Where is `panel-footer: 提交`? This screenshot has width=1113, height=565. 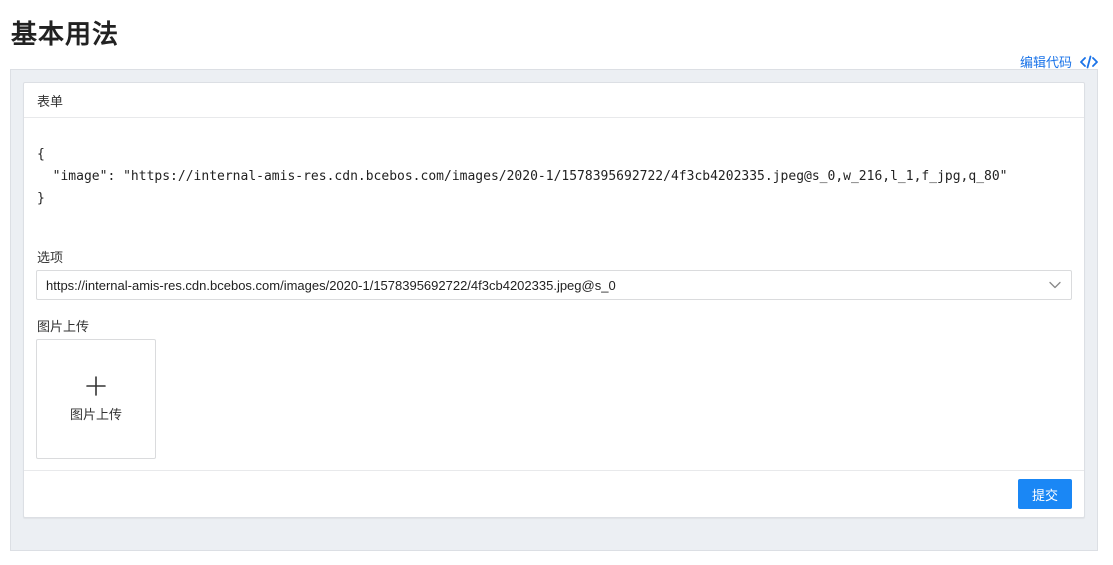 panel-footer: 提交 is located at coordinates (554, 493).